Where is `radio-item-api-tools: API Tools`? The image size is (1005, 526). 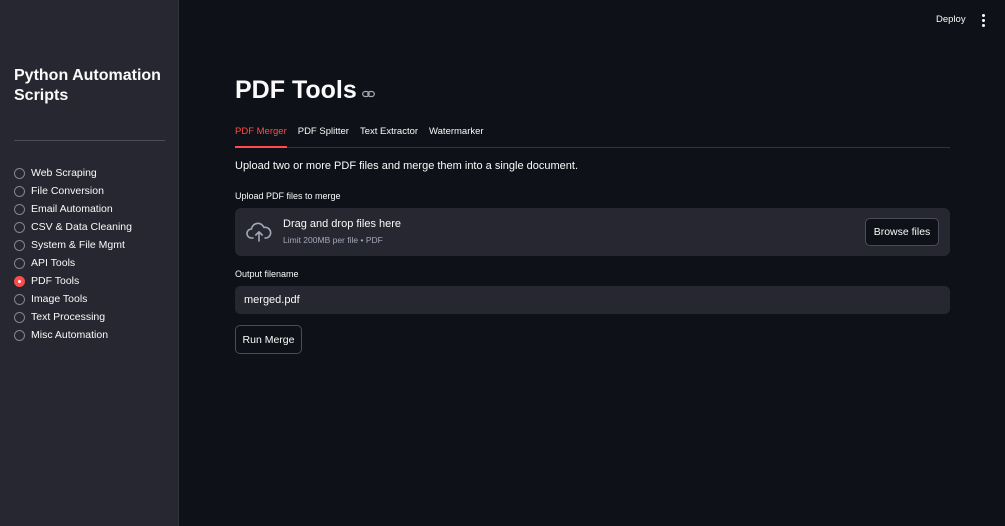 radio-item-api-tools: API Tools is located at coordinates (73, 263).